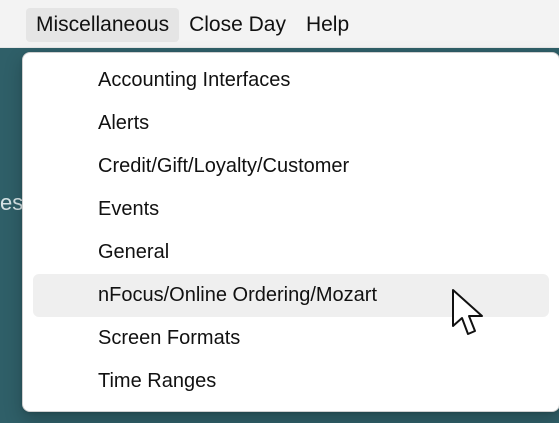  I want to click on menu-bar: Miscellaneous Close Day Help, so click(279, 24).